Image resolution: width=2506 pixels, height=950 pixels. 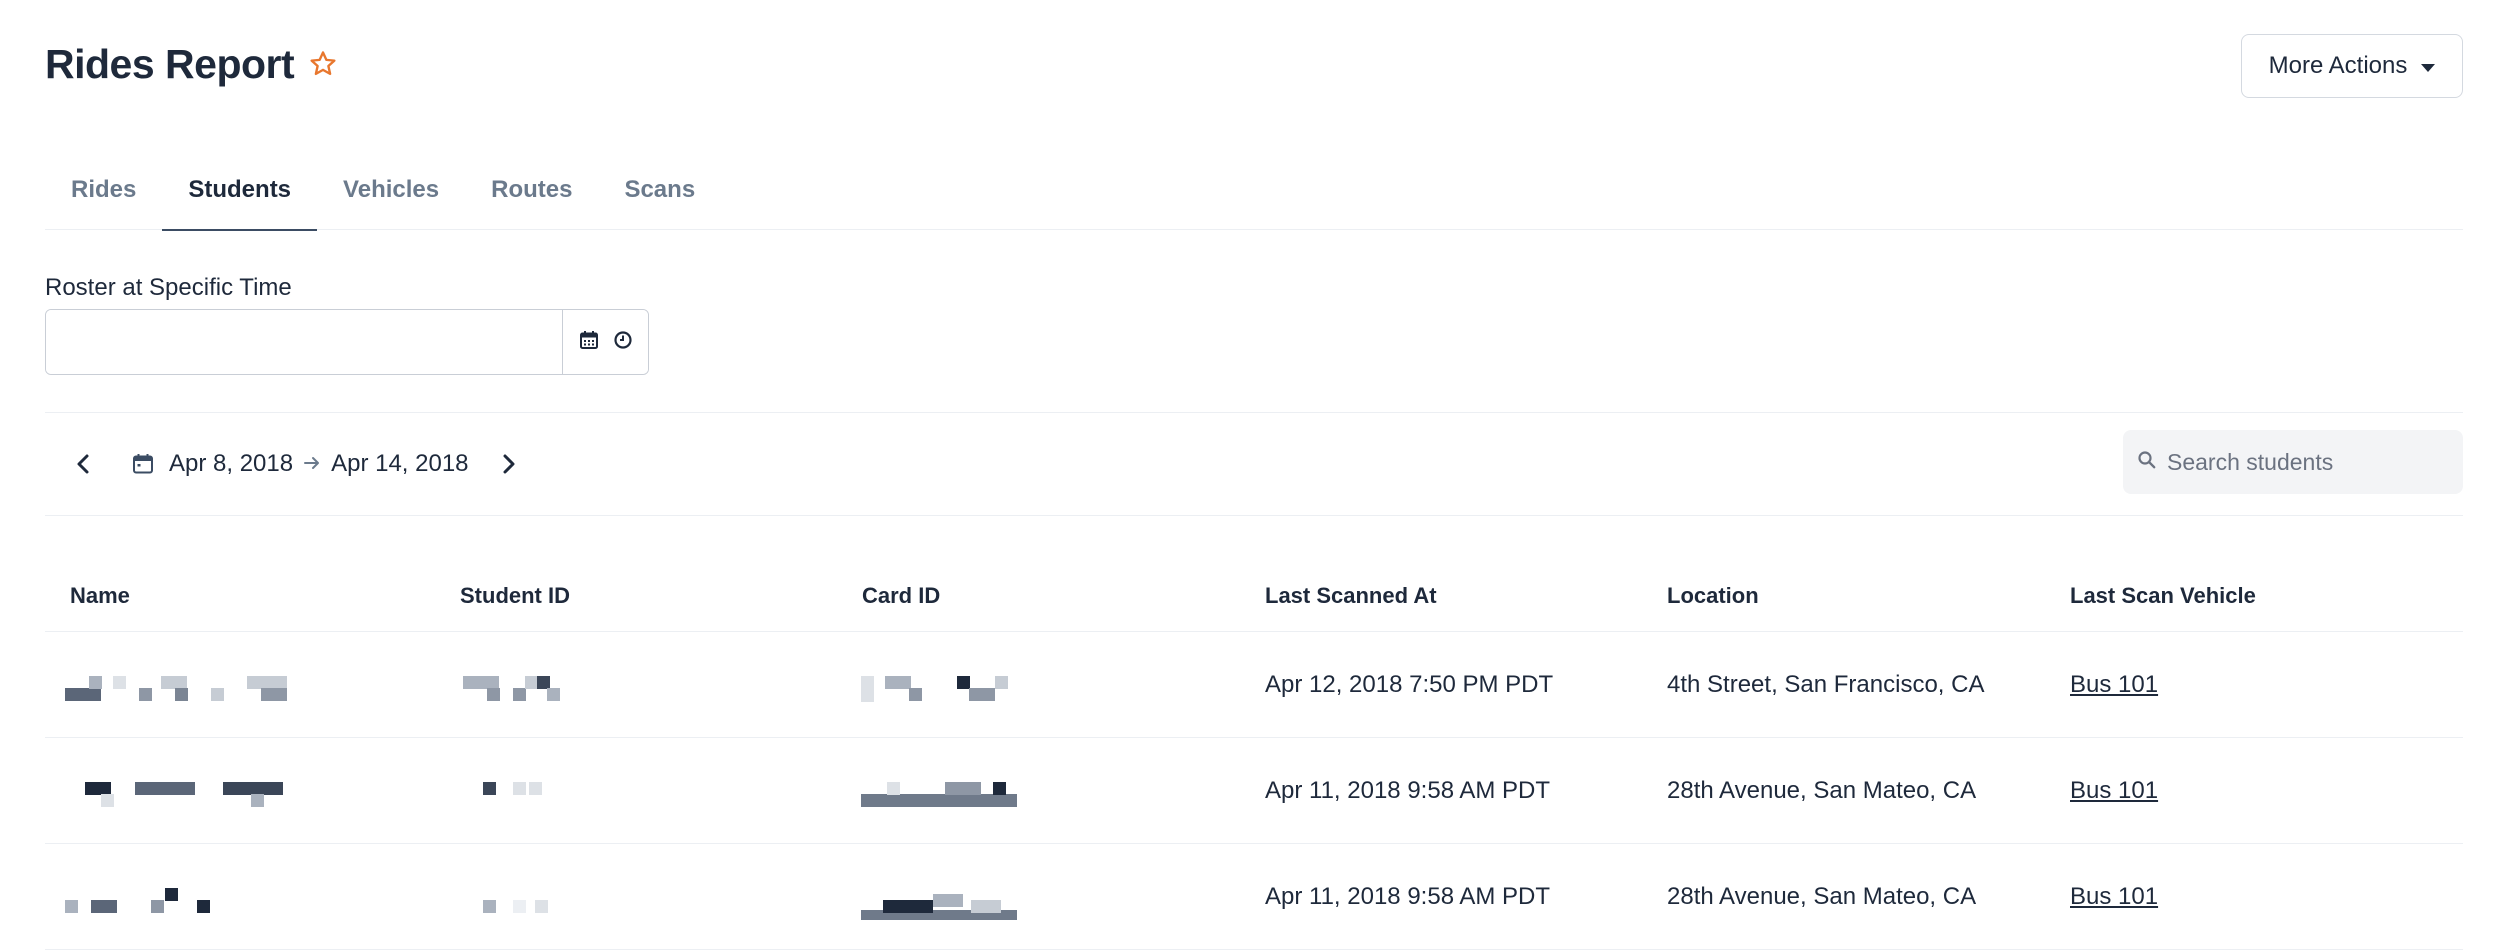 I want to click on page-title: Rides Report, so click(x=170, y=63).